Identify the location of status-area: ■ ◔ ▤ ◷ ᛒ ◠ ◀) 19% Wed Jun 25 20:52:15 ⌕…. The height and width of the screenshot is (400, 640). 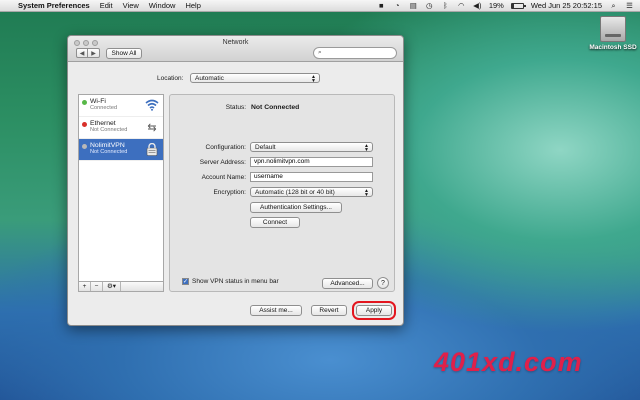
(508, 6).